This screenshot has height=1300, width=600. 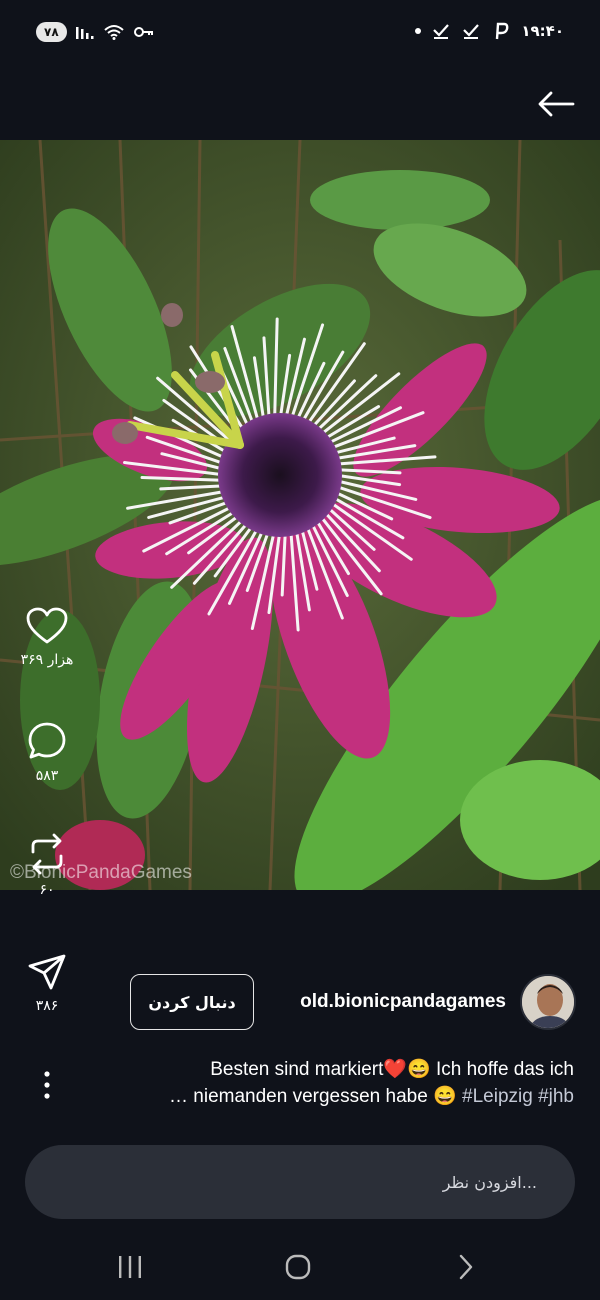 I want to click on clock: ۱۹:۴۰, so click(x=542, y=31).